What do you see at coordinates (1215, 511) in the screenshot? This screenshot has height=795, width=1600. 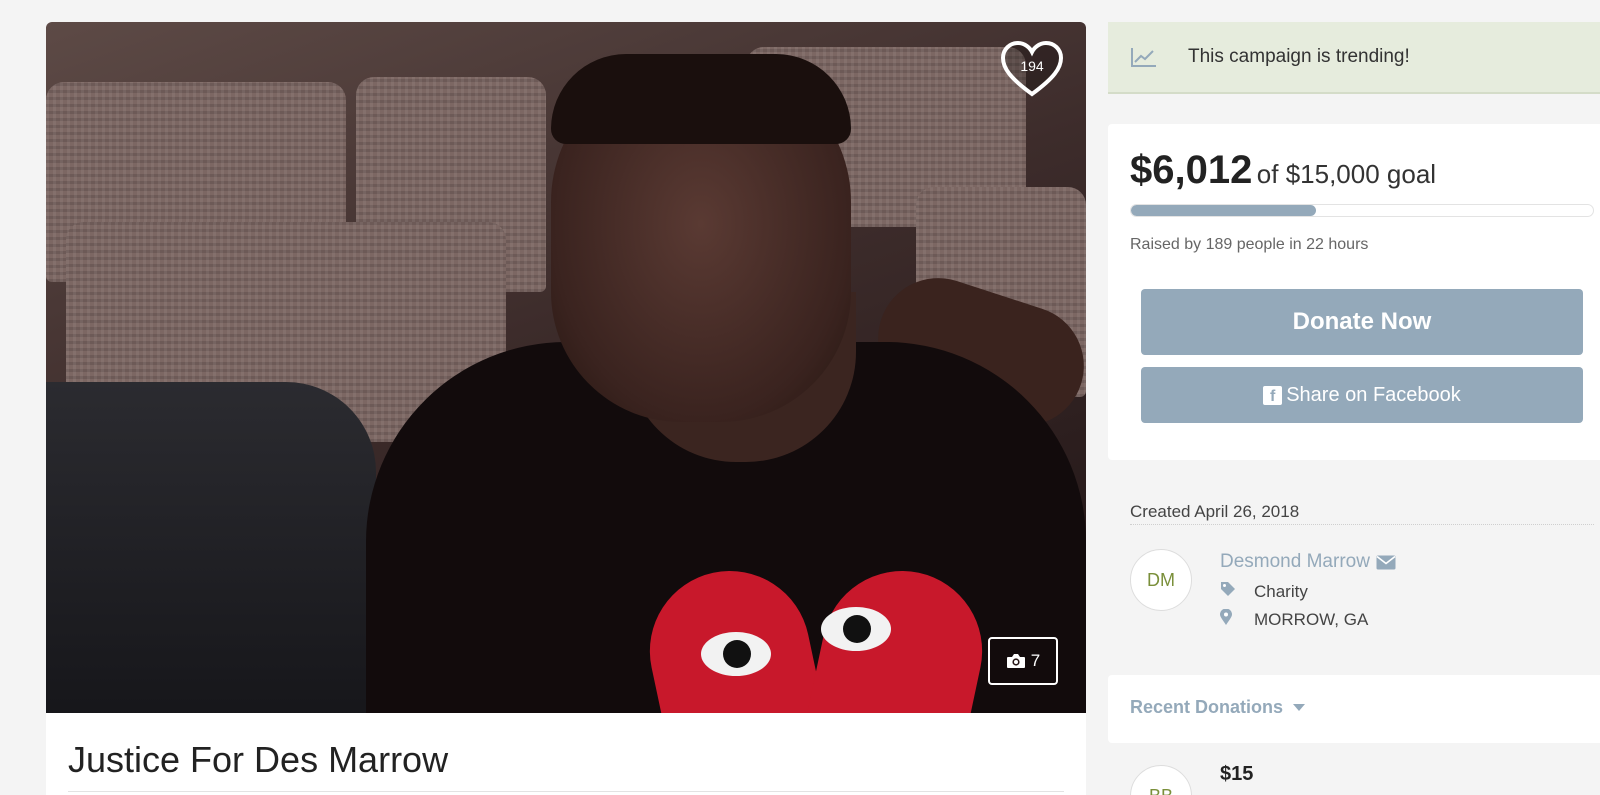 I see `created-date: Created April 26, 2018` at bounding box center [1215, 511].